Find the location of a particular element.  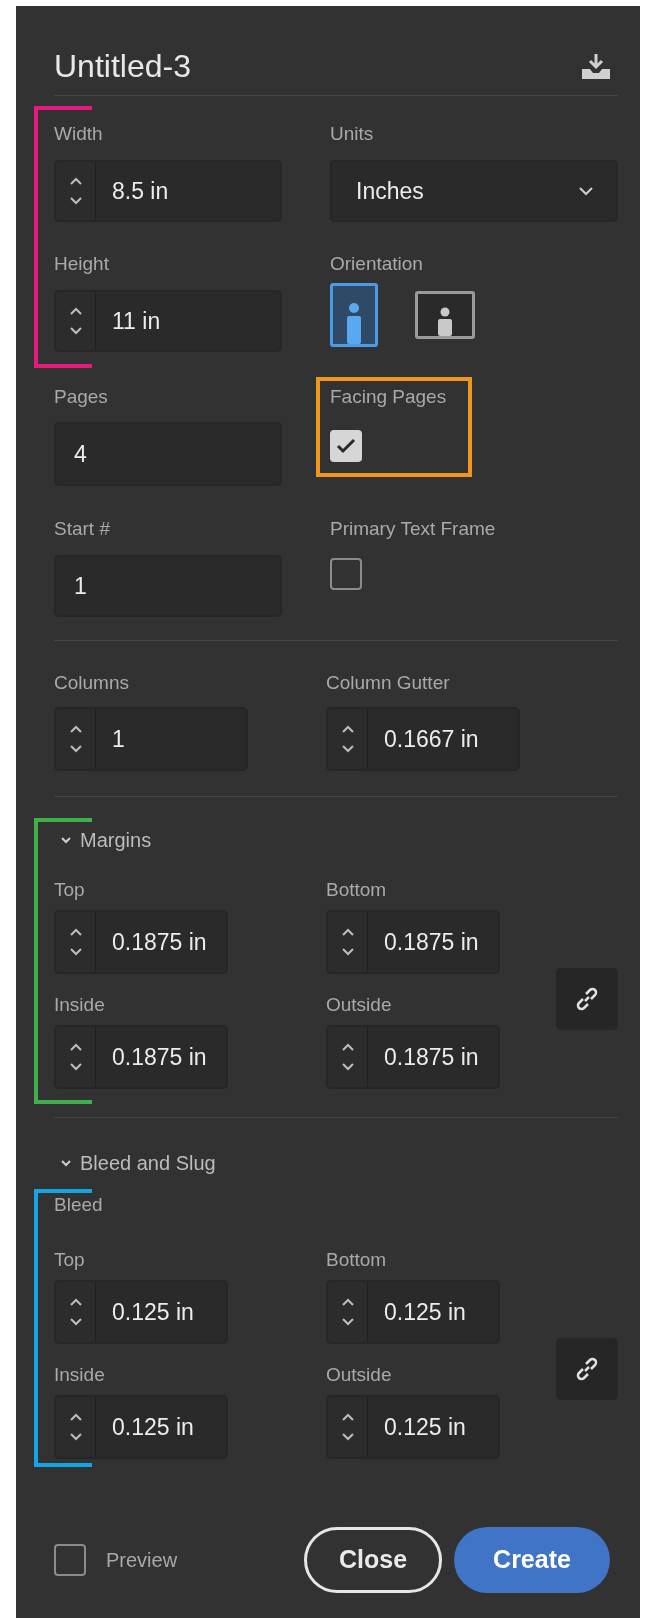

checkmark-icon is located at coordinates (346, 446).